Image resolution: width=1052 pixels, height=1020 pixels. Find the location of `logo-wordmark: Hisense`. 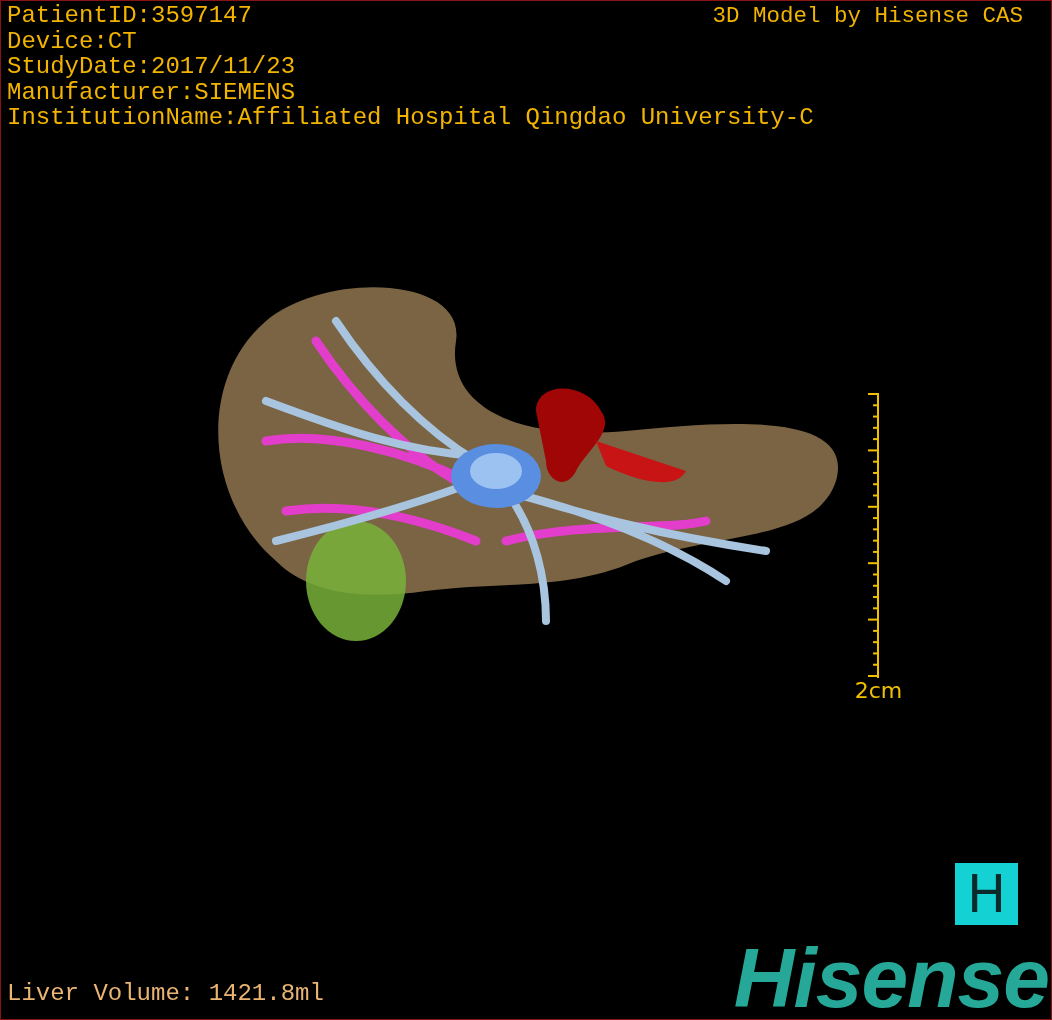

logo-wordmark: Hisense is located at coordinates (891, 983).